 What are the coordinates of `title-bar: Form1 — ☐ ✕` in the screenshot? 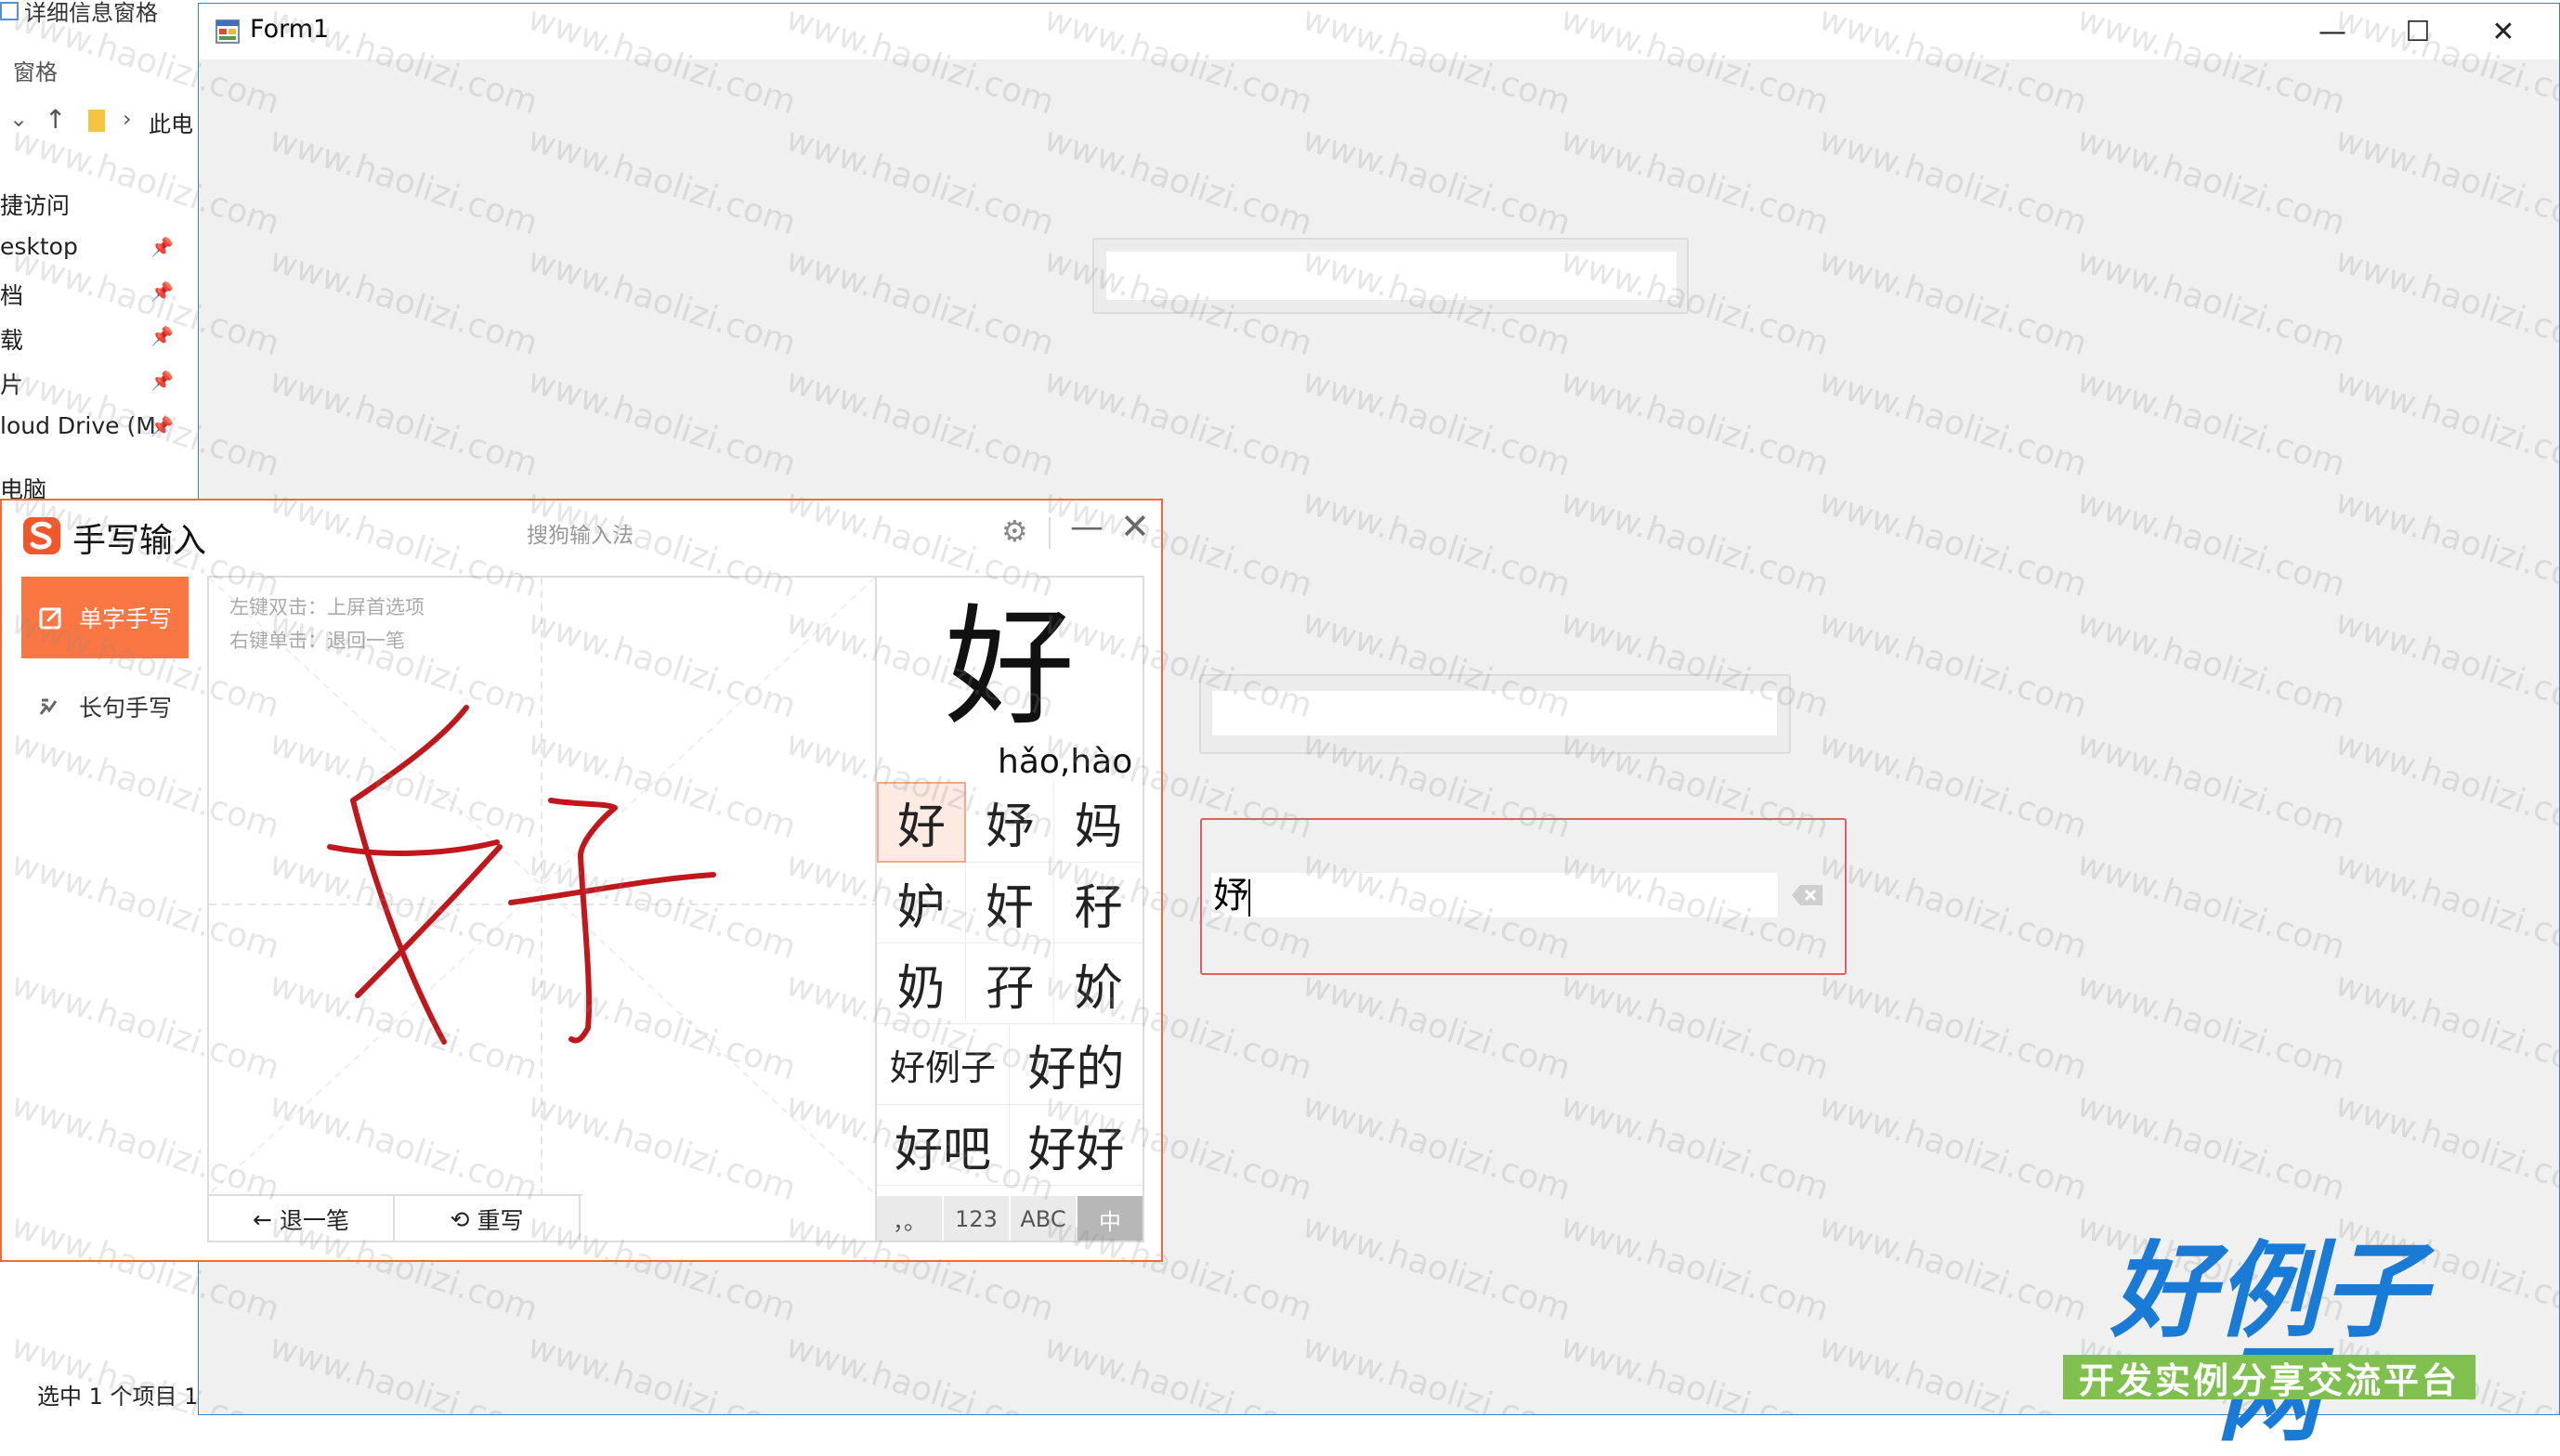 It's located at (1379, 31).